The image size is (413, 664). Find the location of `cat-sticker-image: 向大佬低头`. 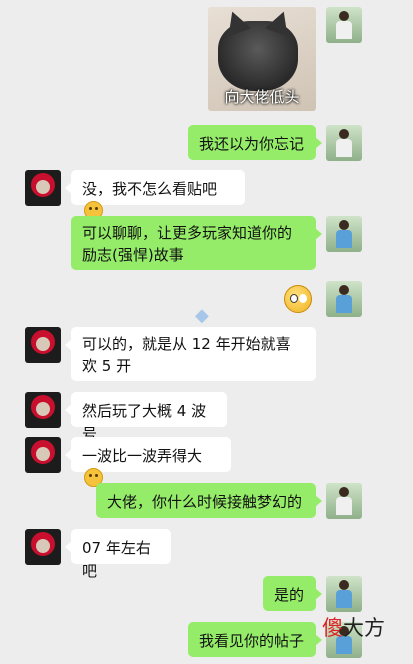

cat-sticker-image: 向大佬低头 is located at coordinates (262, 59).